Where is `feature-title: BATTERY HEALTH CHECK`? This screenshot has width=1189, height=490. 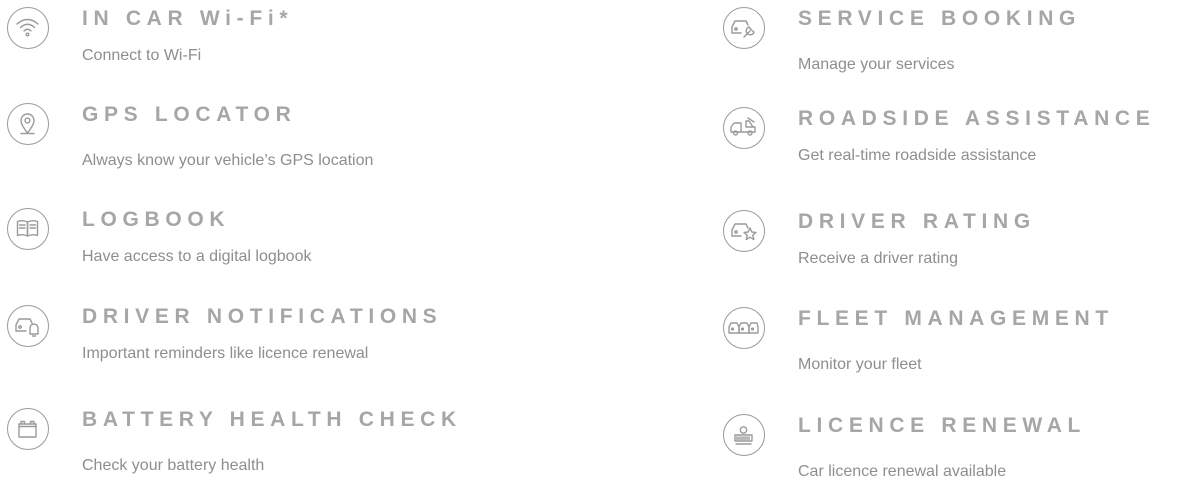
feature-title: BATTERY HEALTH CHECK is located at coordinates (272, 419).